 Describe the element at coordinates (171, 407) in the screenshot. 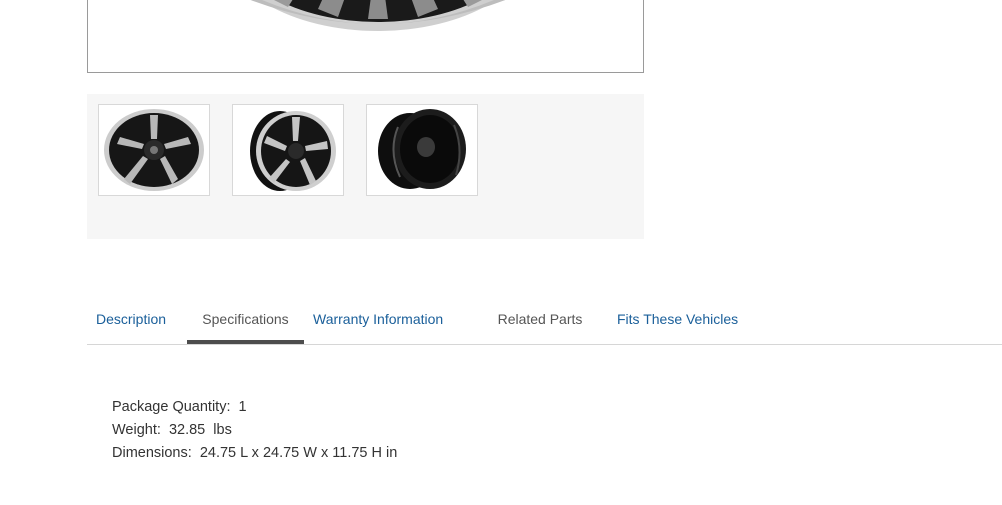

I see `spec-label: Package Quantity:` at that location.